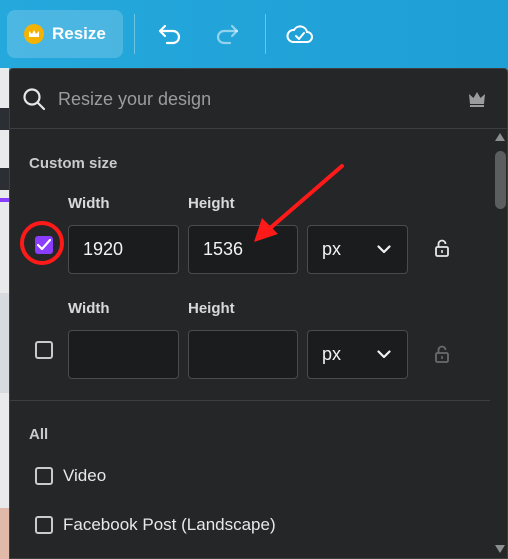 The image size is (508, 559). Describe the element at coordinates (332, 354) in the screenshot. I see `unit-value: px` at that location.